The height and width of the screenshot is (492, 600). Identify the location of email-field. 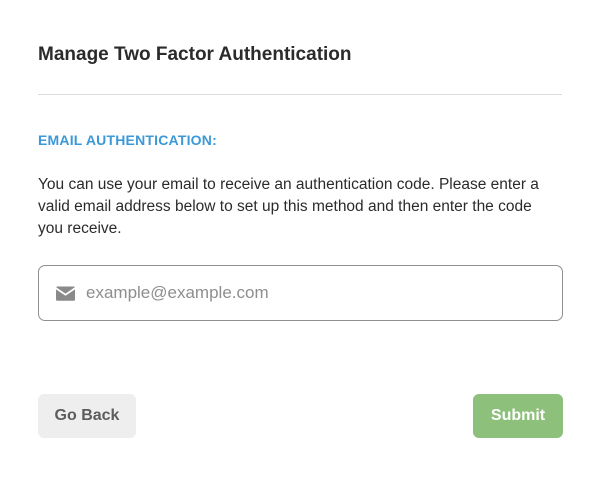
(300, 293).